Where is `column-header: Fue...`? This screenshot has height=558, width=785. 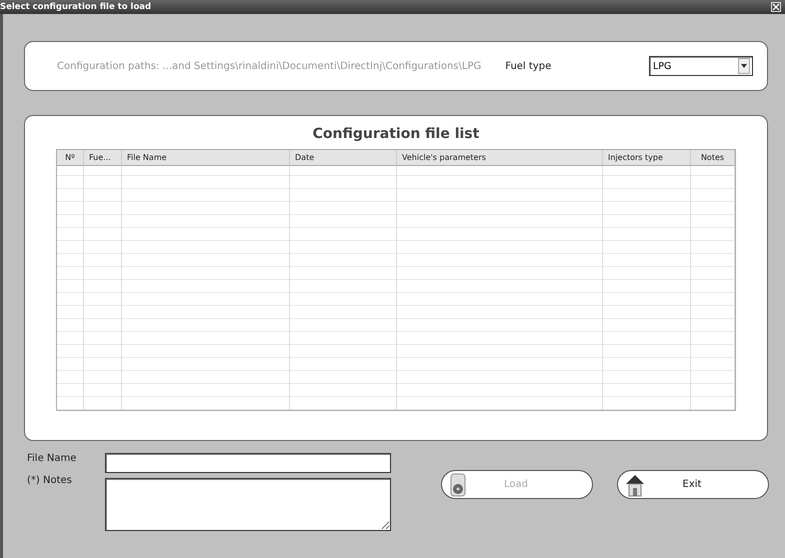 column-header: Fue... is located at coordinates (103, 158).